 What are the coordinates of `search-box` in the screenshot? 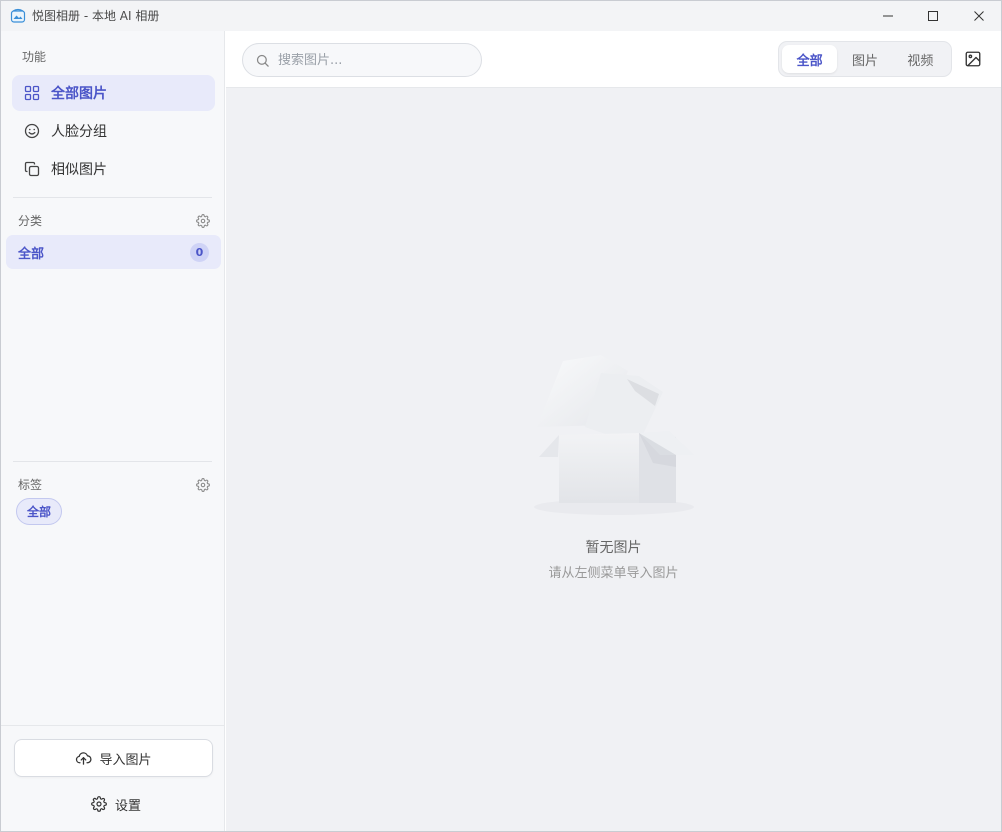 It's located at (362, 60).